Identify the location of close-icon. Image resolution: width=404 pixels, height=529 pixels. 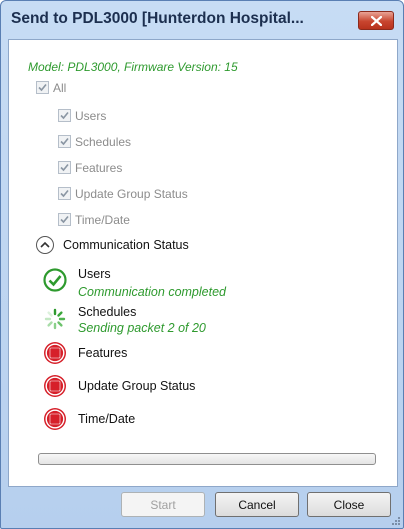
(376, 21).